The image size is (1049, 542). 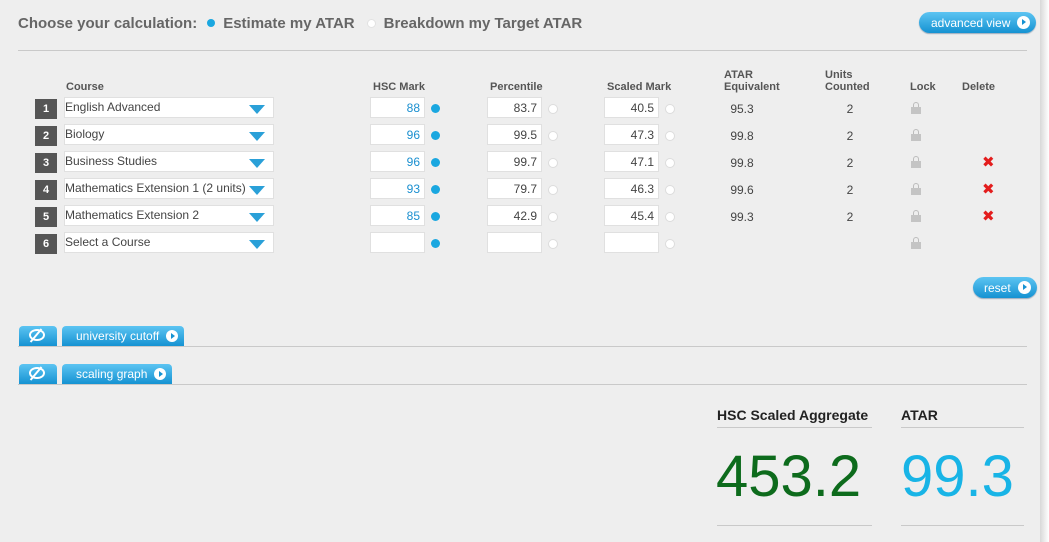 I want to click on reset-button: reset, so click(x=1005, y=287).